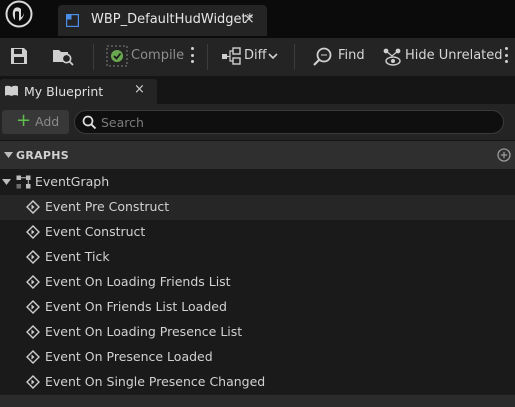 Image resolution: width=515 pixels, height=407 pixels. I want to click on compile-options-kebab-icon, so click(193, 56).